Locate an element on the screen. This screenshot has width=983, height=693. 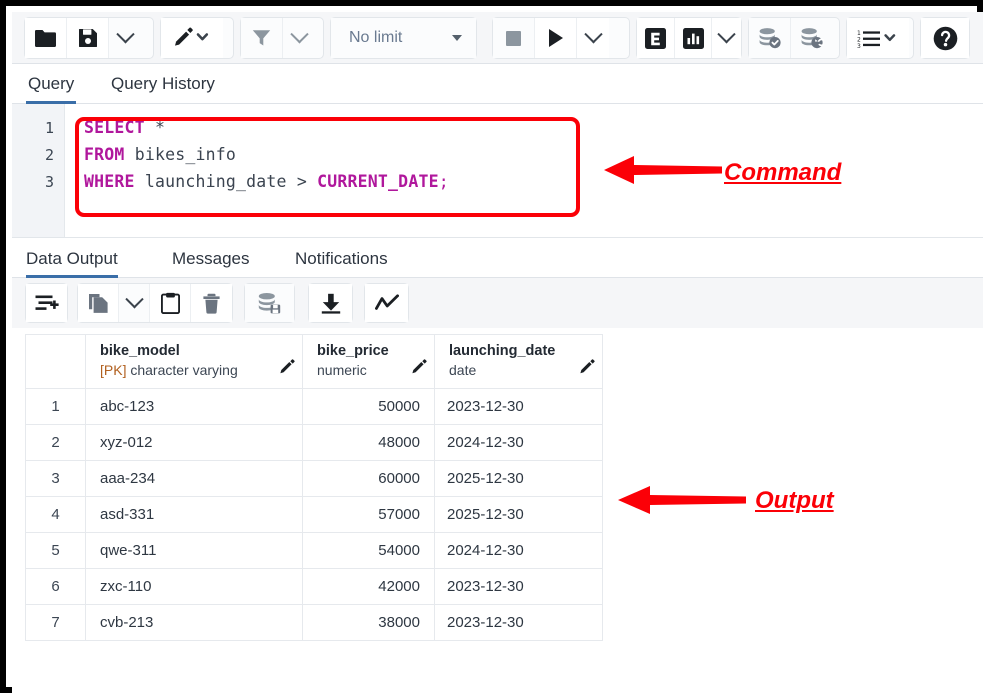
sql-line-2: FROM bikes_info is located at coordinates (160, 154).